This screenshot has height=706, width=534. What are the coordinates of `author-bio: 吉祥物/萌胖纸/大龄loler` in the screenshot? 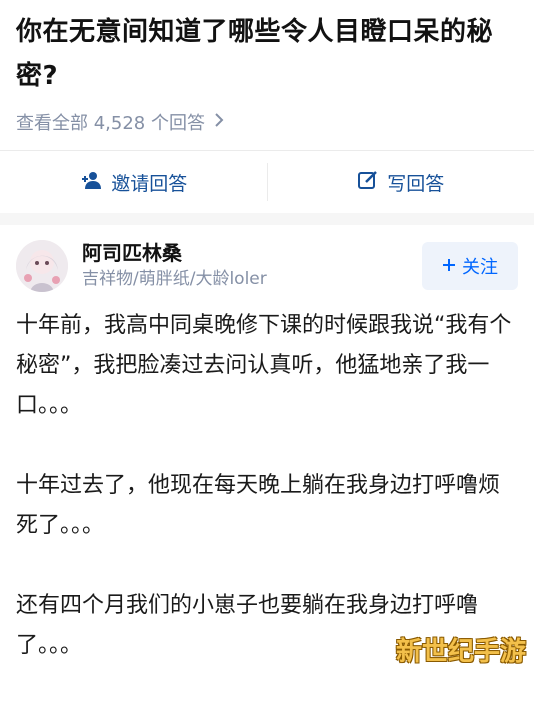 It's located at (252, 279).